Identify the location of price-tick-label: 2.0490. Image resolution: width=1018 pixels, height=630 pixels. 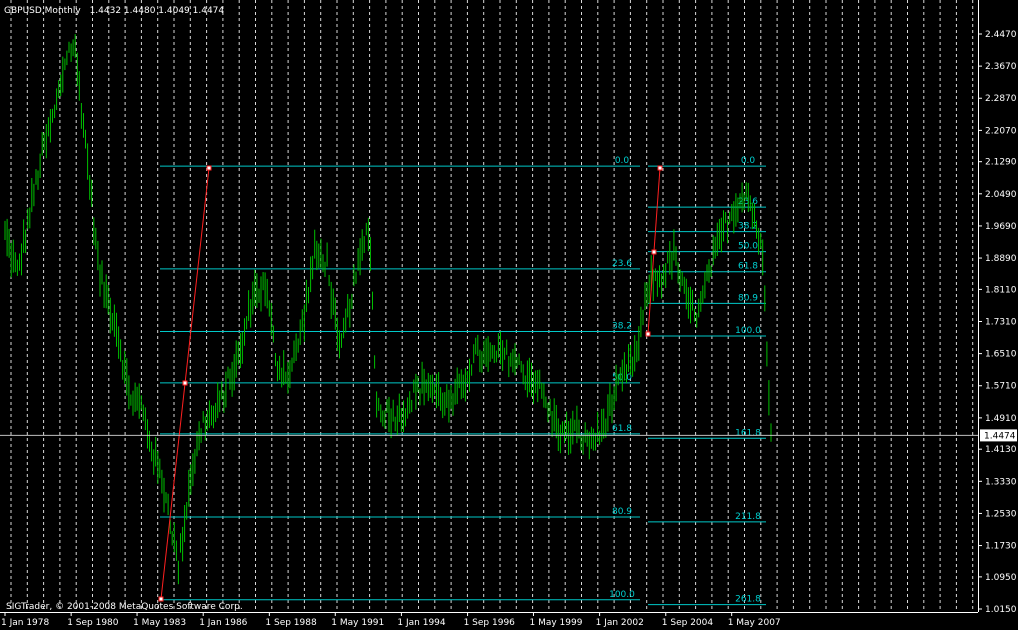
(1001, 195).